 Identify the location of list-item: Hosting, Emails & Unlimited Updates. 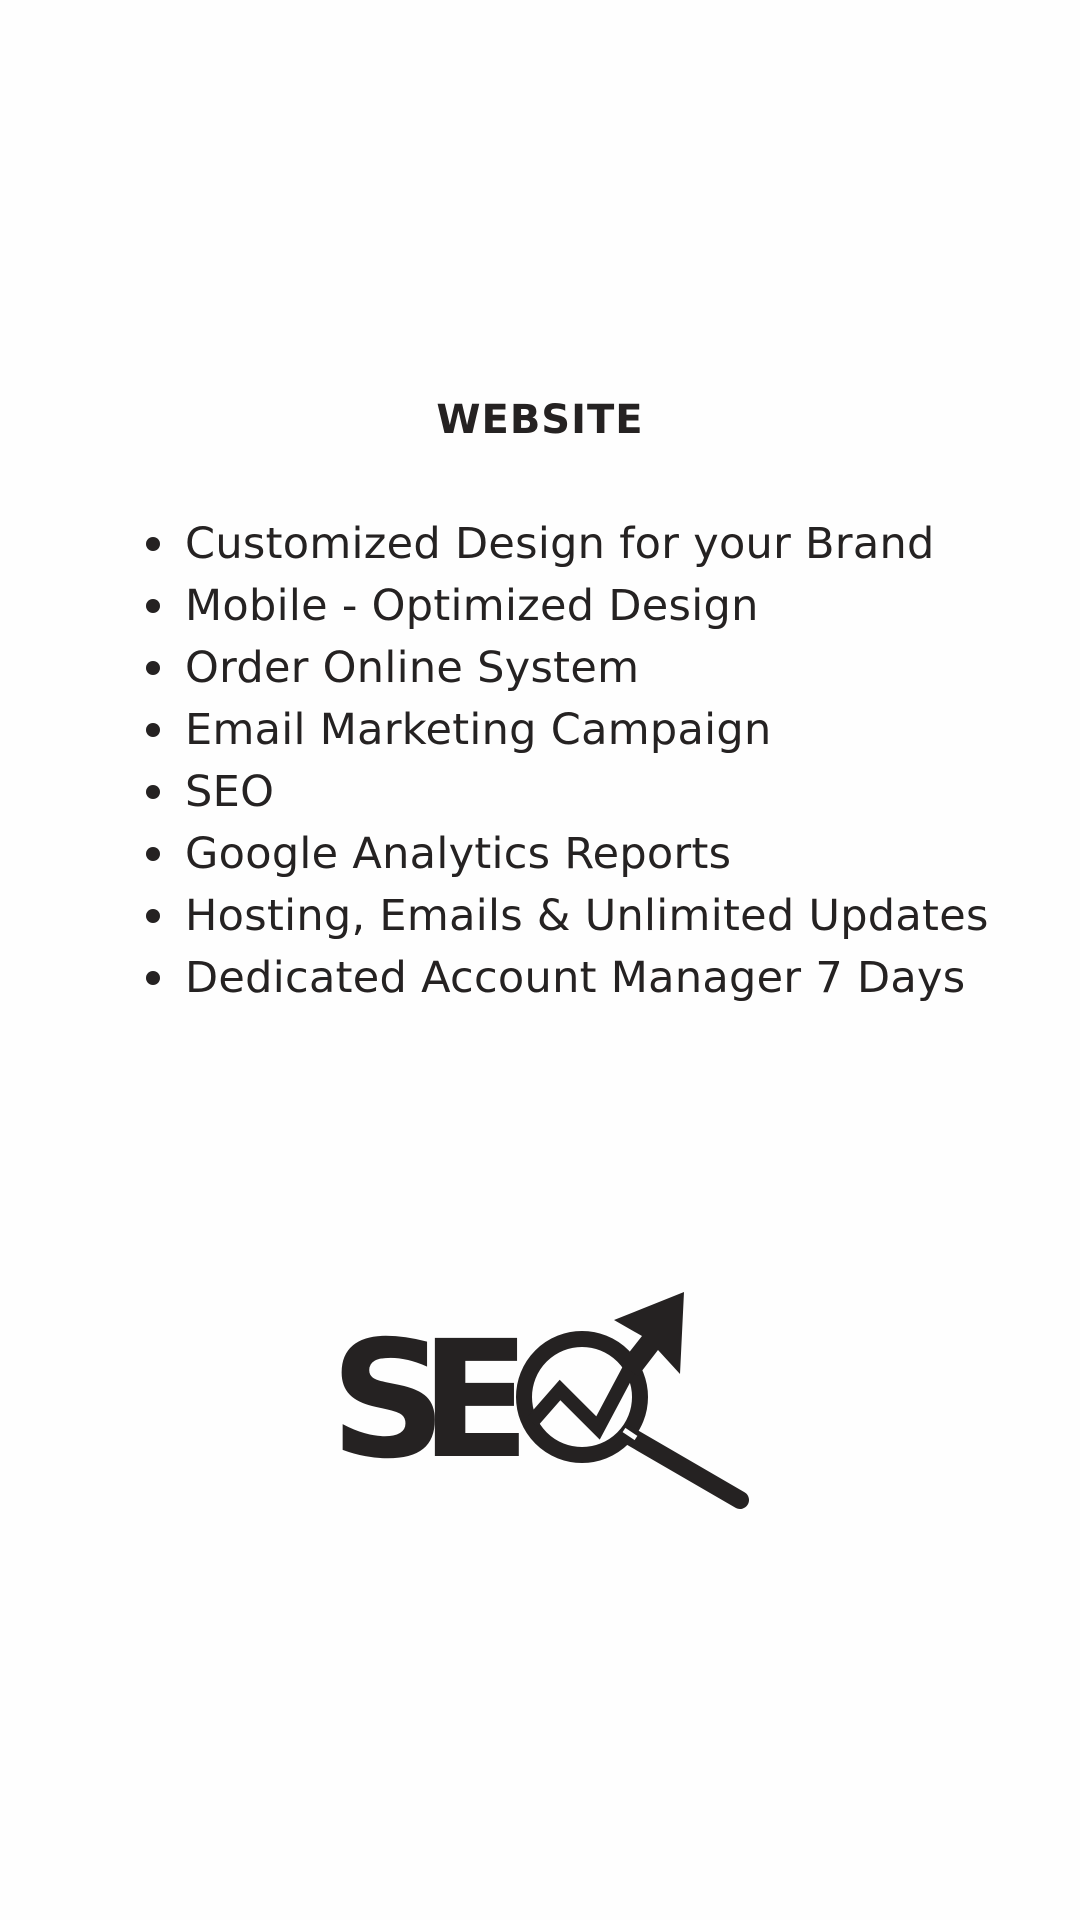
(590, 916).